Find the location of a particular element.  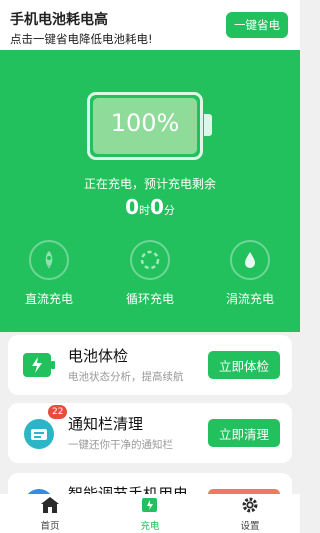

charging-time-remaining: 0时0分 is located at coordinates (150, 207).